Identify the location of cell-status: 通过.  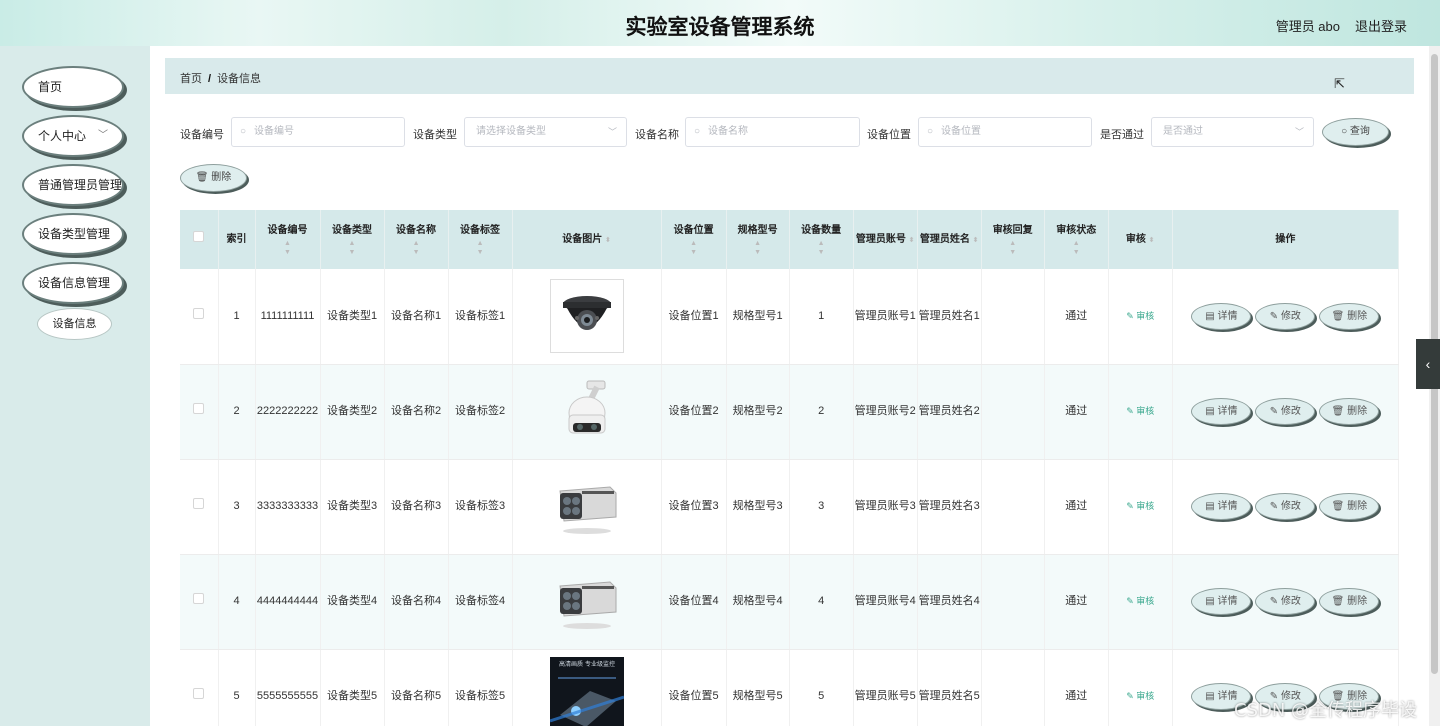
(1076, 602).